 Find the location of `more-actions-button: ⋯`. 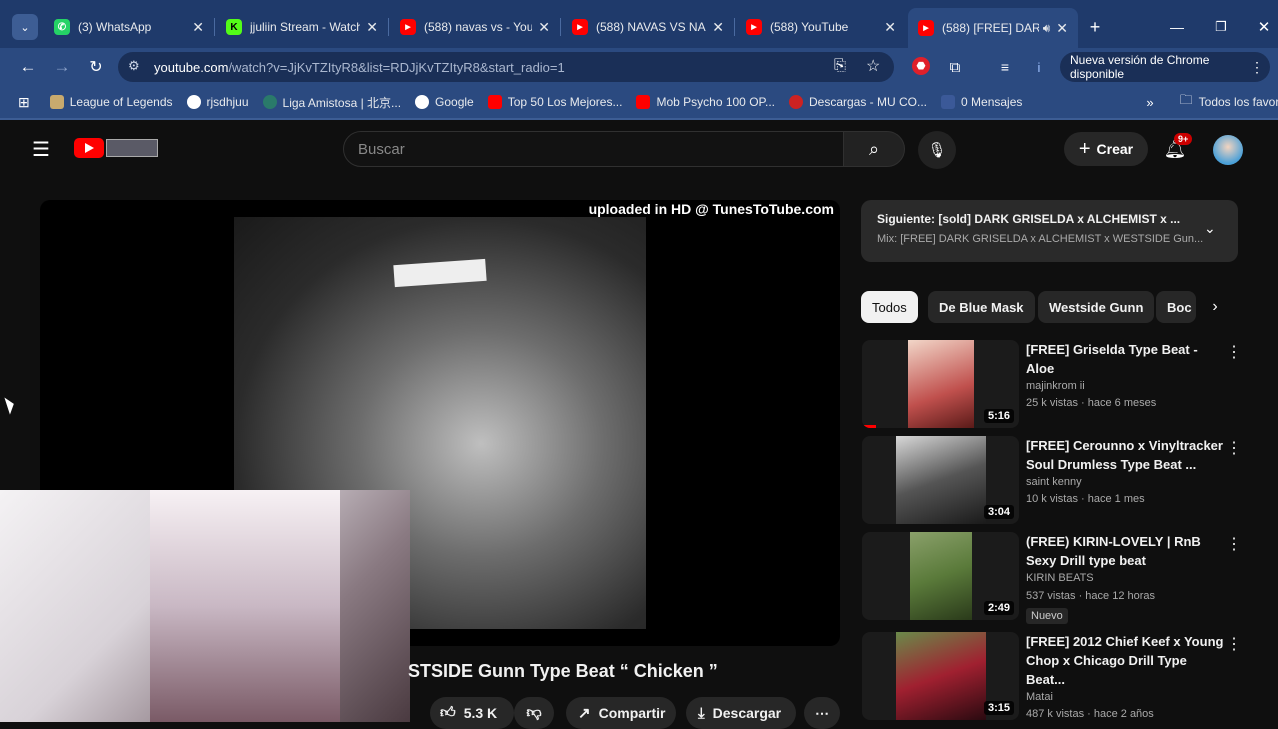

more-actions-button: ⋯ is located at coordinates (822, 713).